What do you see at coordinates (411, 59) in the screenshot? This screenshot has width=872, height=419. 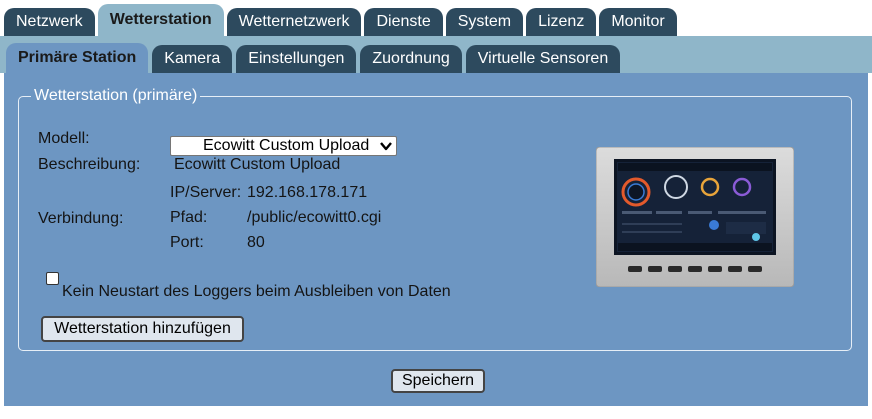 I see `subtab-zuordnung: Zuordnung` at bounding box center [411, 59].